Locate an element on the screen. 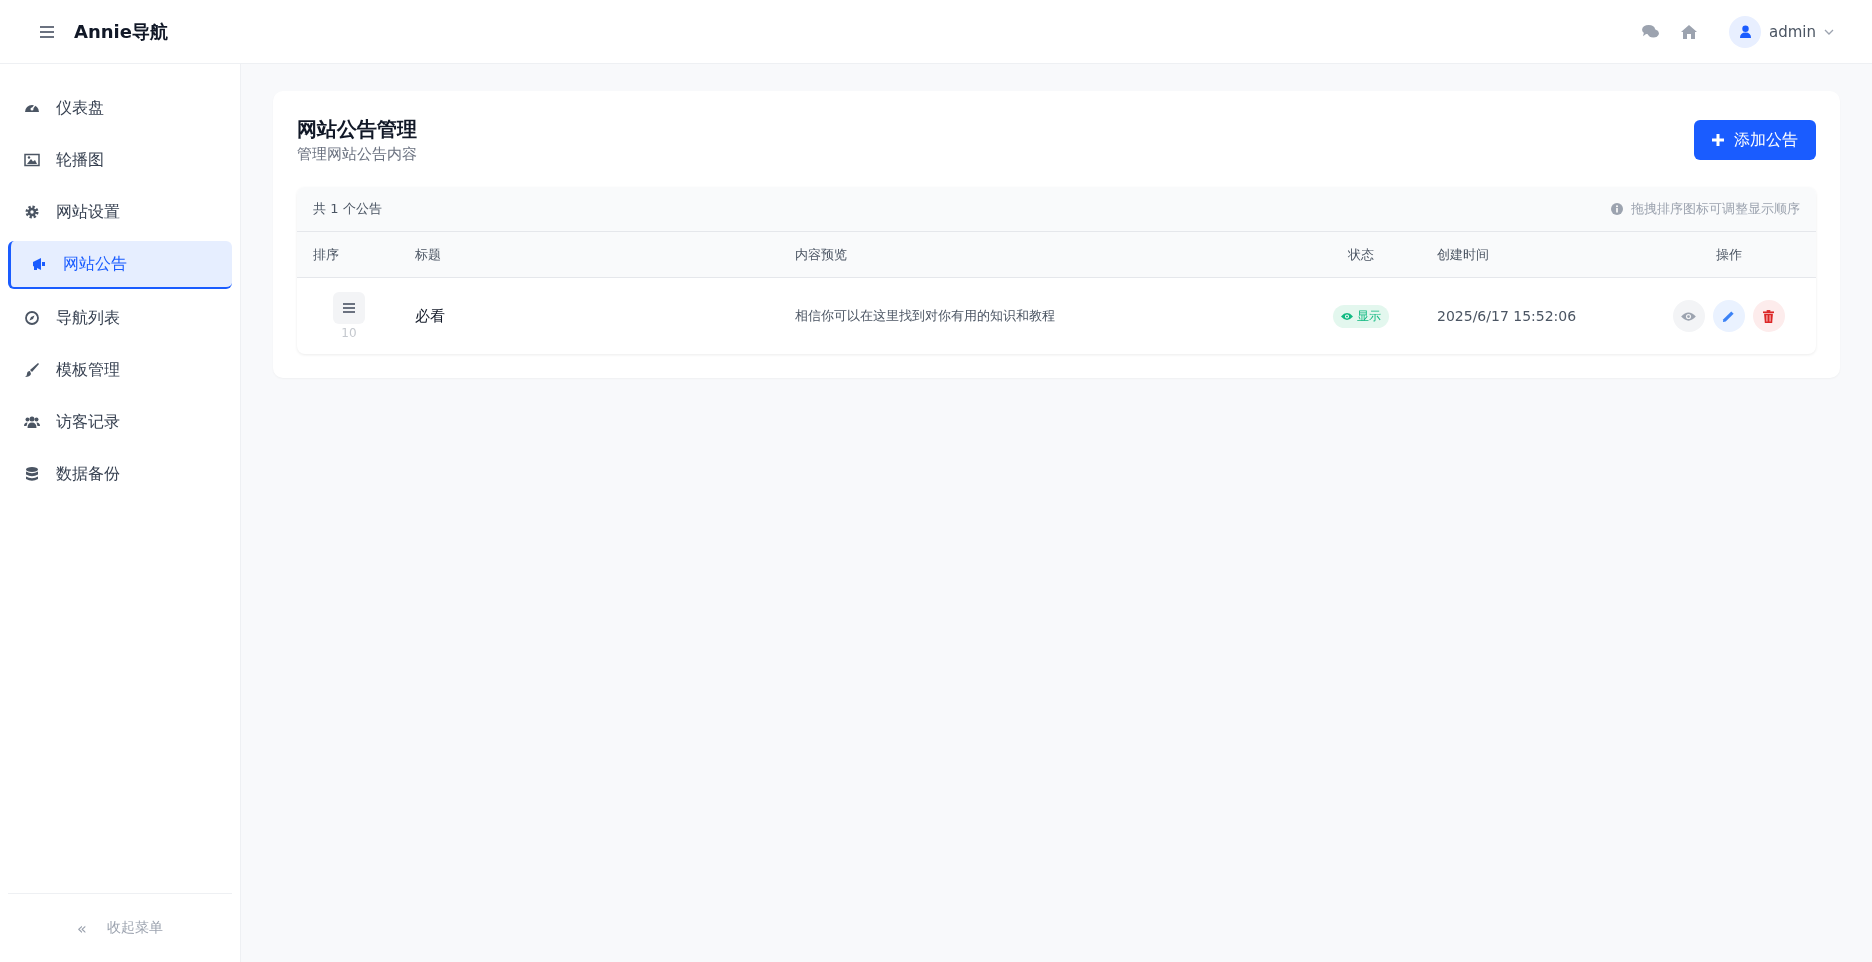 This screenshot has width=1872, height=962. table-cell: 相信你可以在这里找到对你有用的知识和教程 is located at coordinates (925, 316).